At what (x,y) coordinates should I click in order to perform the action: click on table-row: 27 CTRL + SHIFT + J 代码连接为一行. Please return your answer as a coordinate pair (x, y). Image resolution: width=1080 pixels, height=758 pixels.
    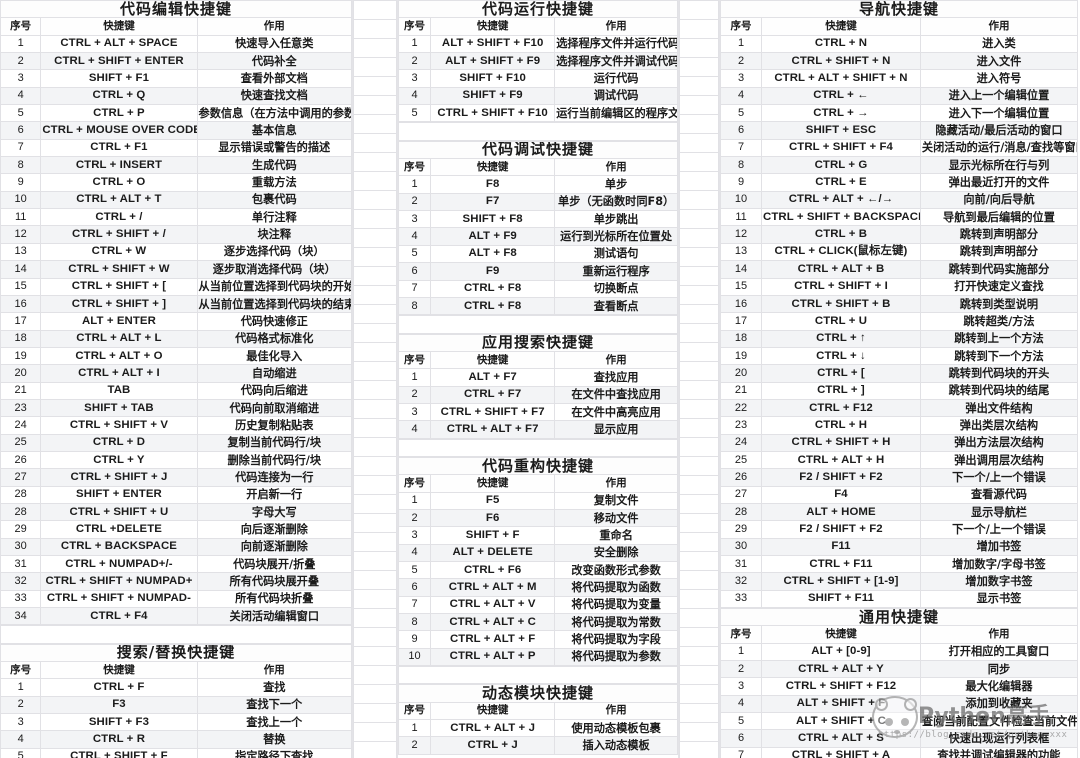
    Looking at the image, I should click on (176, 477).